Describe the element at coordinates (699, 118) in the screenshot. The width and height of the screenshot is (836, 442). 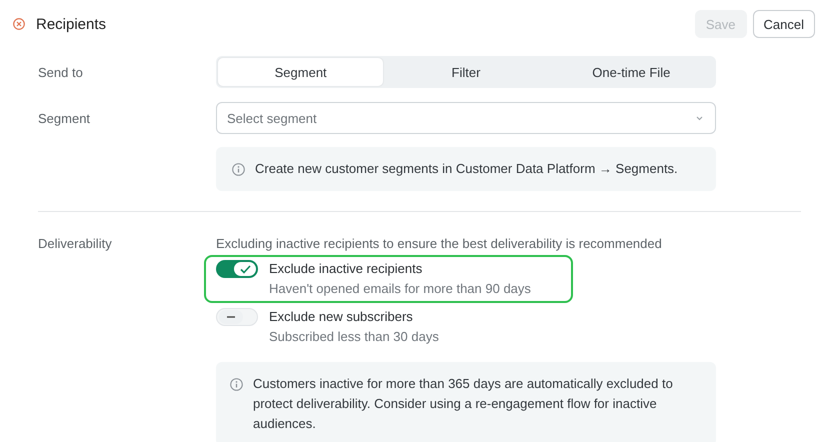
I see `chevron-icon` at that location.